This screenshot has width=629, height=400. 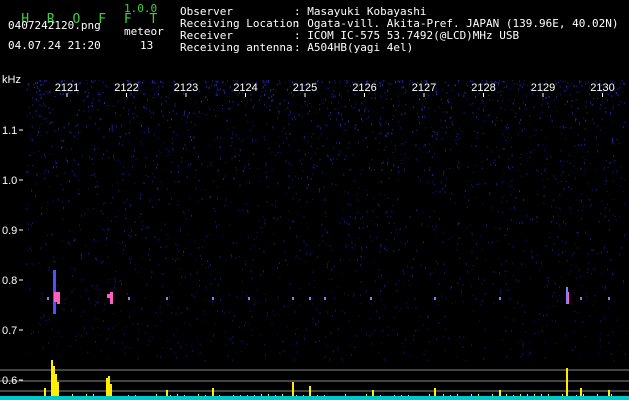 I want to click on time-tick-label: 2129, so click(x=543, y=88).